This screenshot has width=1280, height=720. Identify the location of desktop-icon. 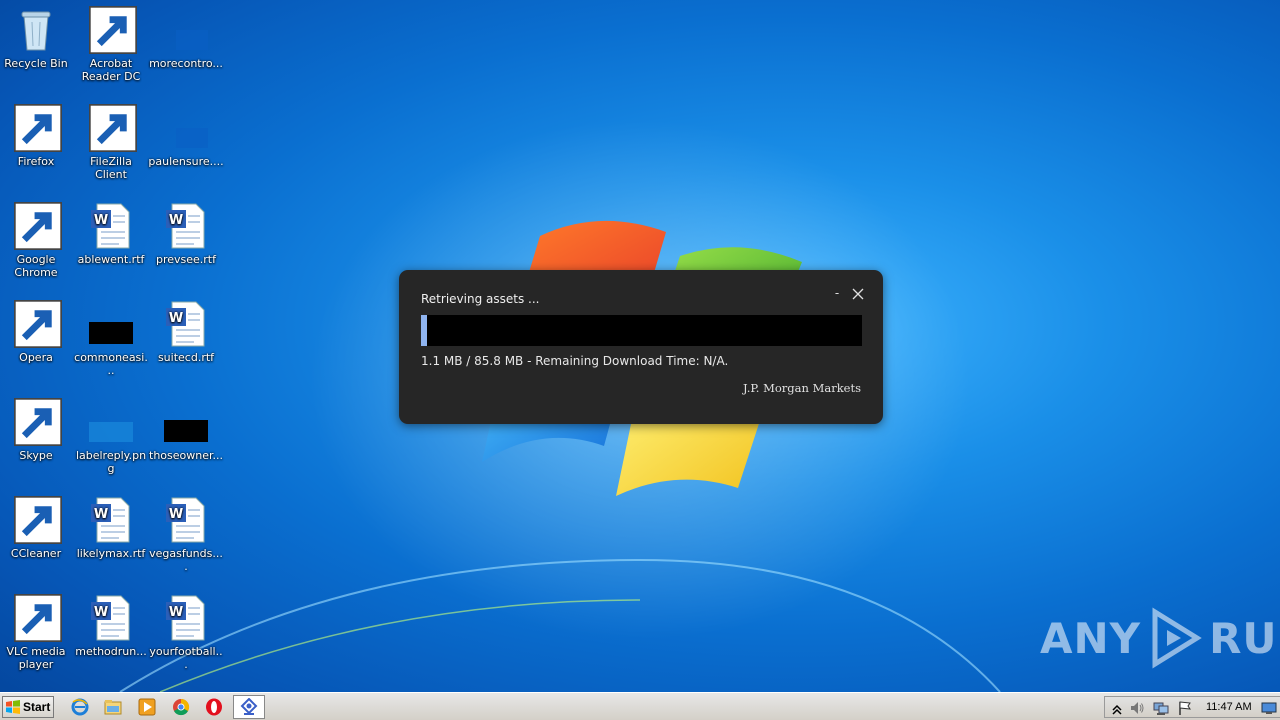
(1269, 708).